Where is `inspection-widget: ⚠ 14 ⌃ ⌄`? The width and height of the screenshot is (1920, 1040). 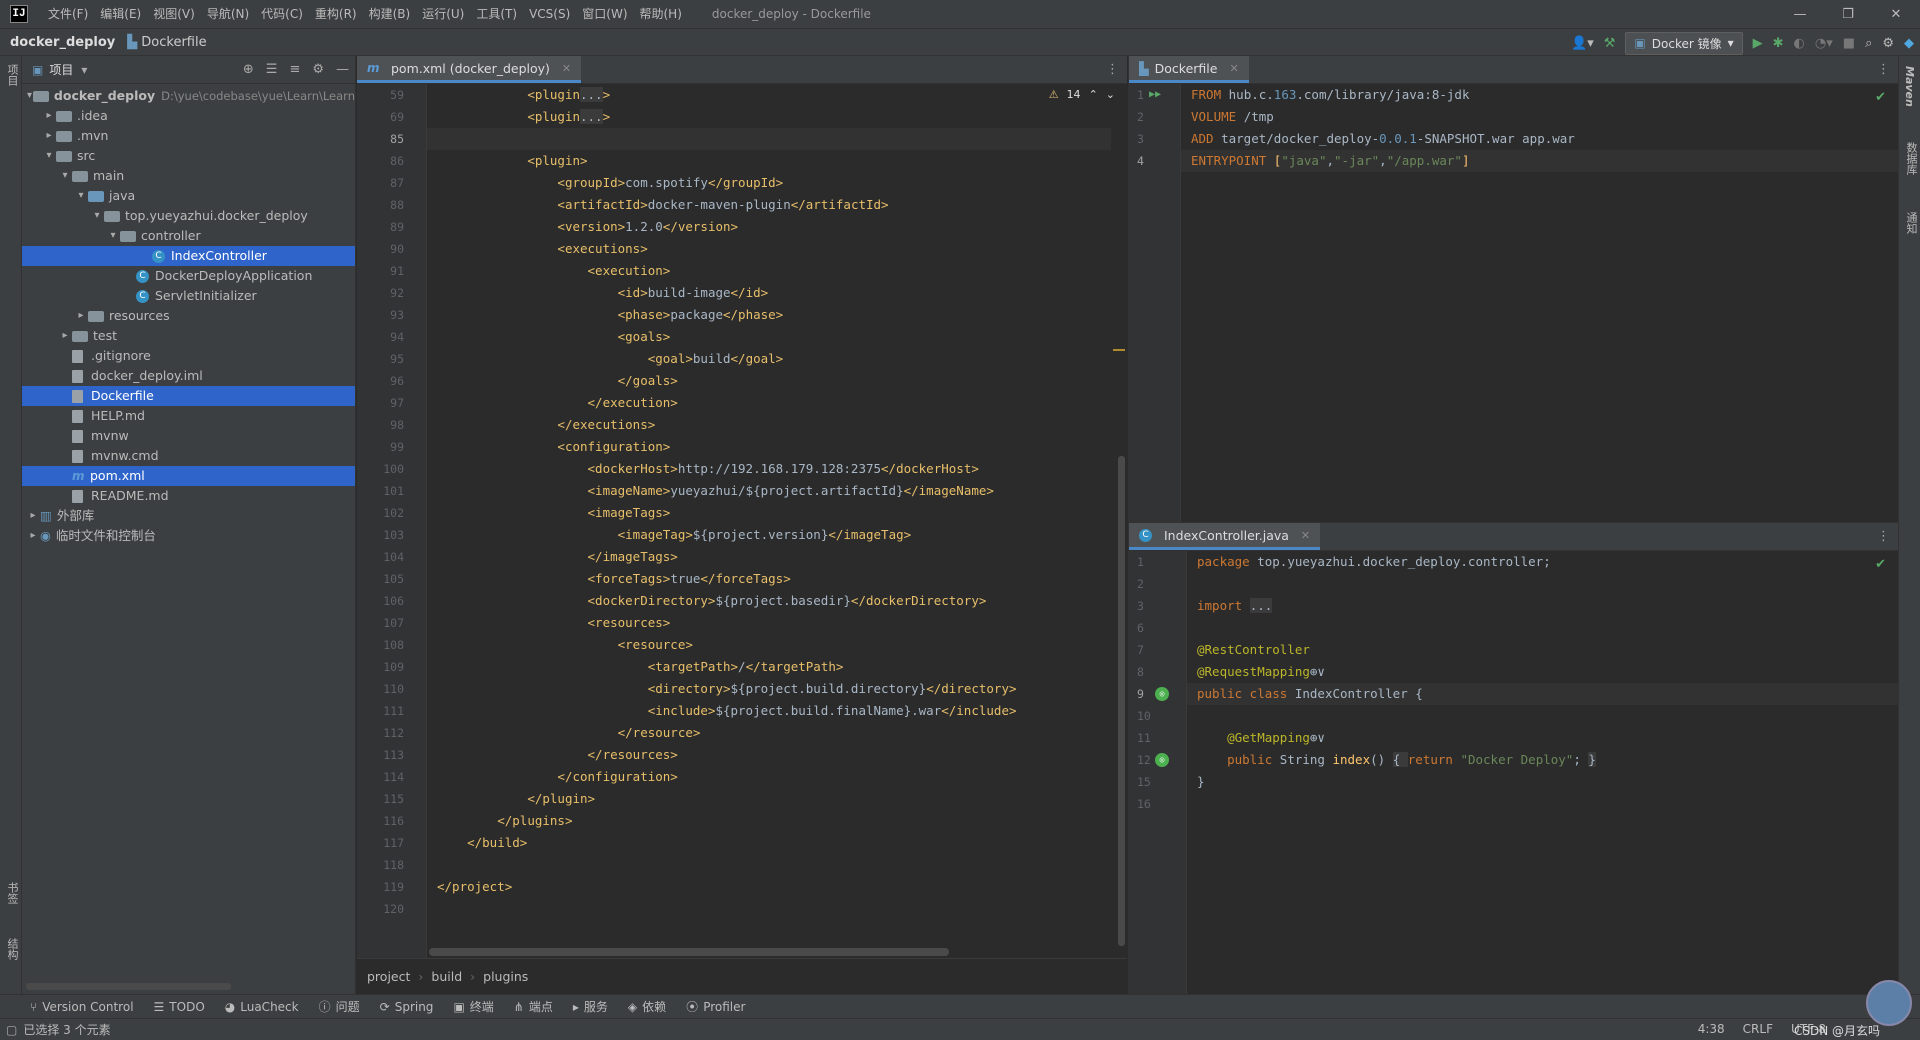
inspection-widget: ⚠ 14 ⌃ ⌄ is located at coordinates (1082, 94).